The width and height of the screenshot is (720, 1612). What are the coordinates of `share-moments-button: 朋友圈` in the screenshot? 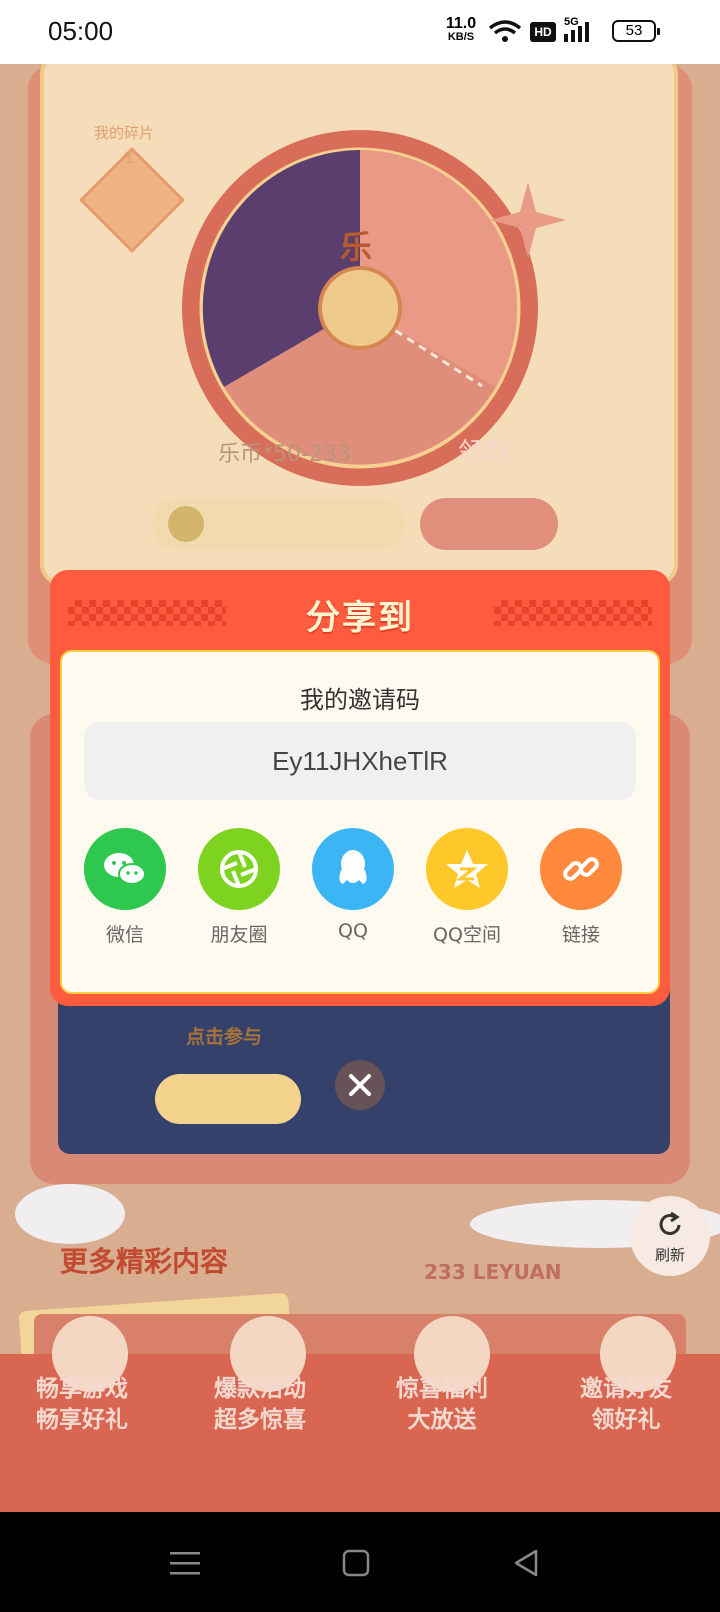 It's located at (239, 887).